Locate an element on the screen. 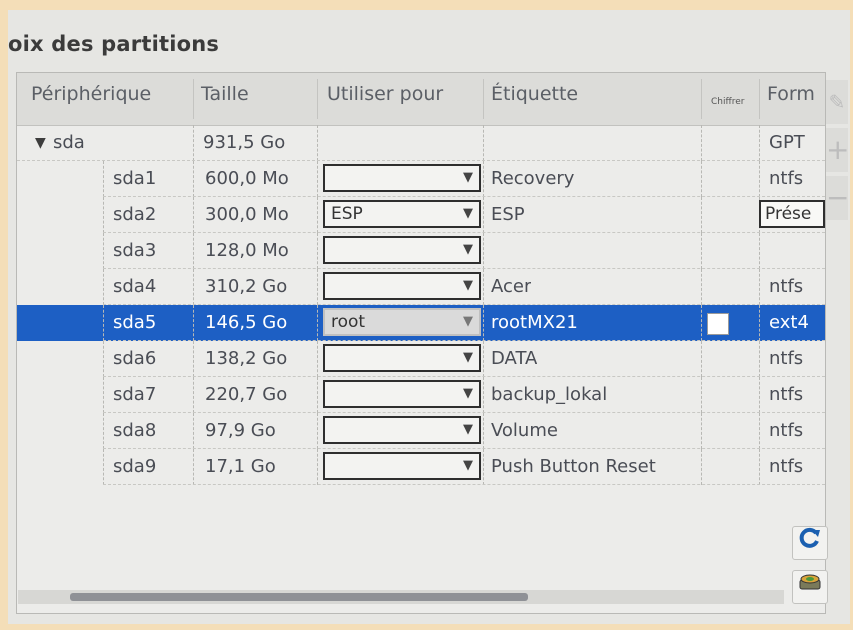 The height and width of the screenshot is (630, 853). partition-label: Acer is located at coordinates (511, 287).